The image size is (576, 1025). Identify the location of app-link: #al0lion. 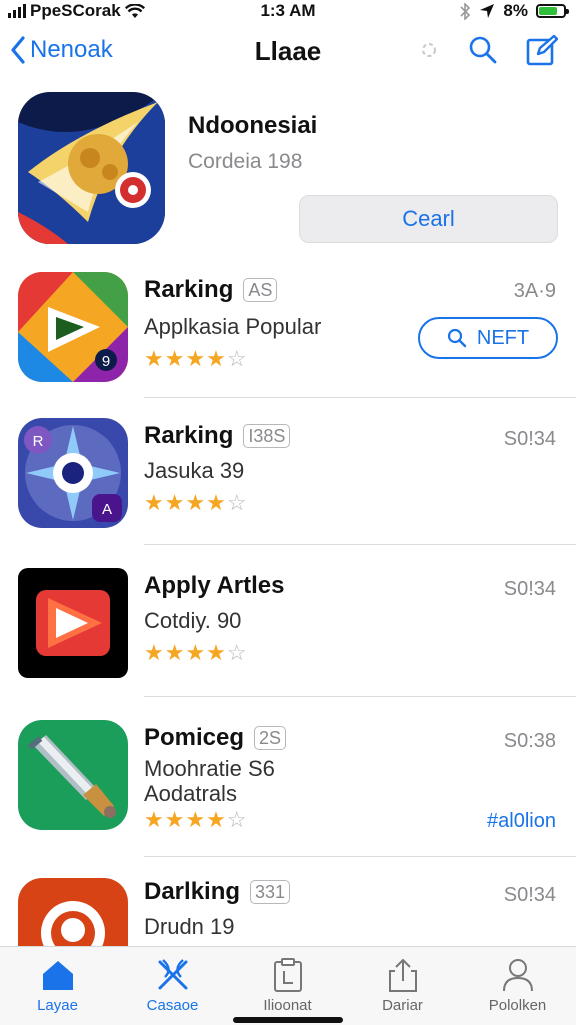
(521, 821).